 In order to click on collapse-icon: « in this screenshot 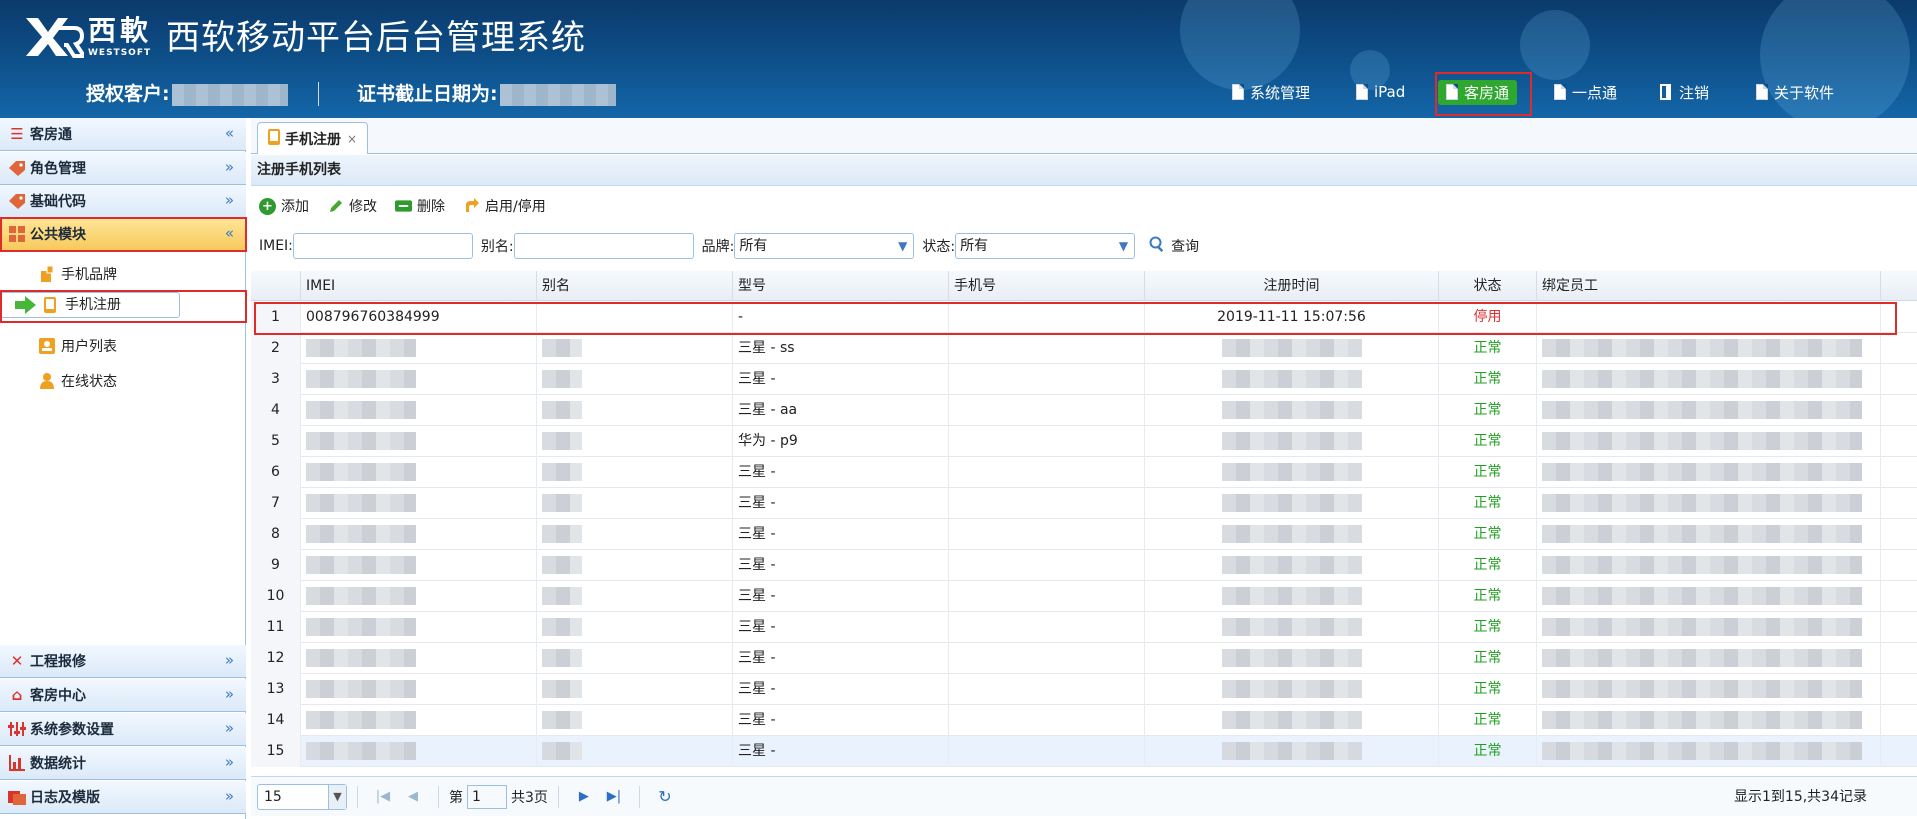, I will do `click(229, 133)`.